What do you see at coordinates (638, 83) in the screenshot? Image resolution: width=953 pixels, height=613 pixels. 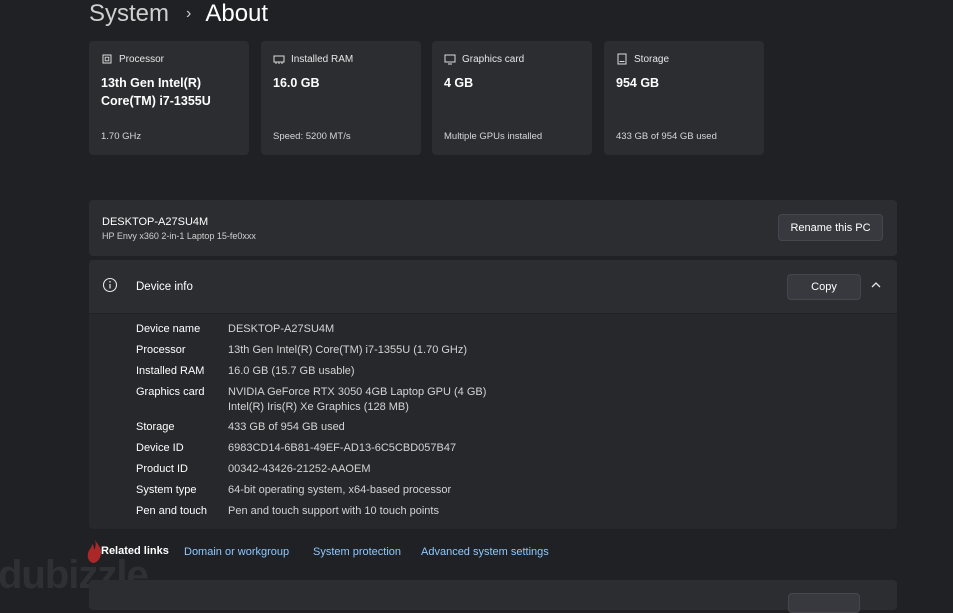 I see `spec-value-line1: 954 GB` at bounding box center [638, 83].